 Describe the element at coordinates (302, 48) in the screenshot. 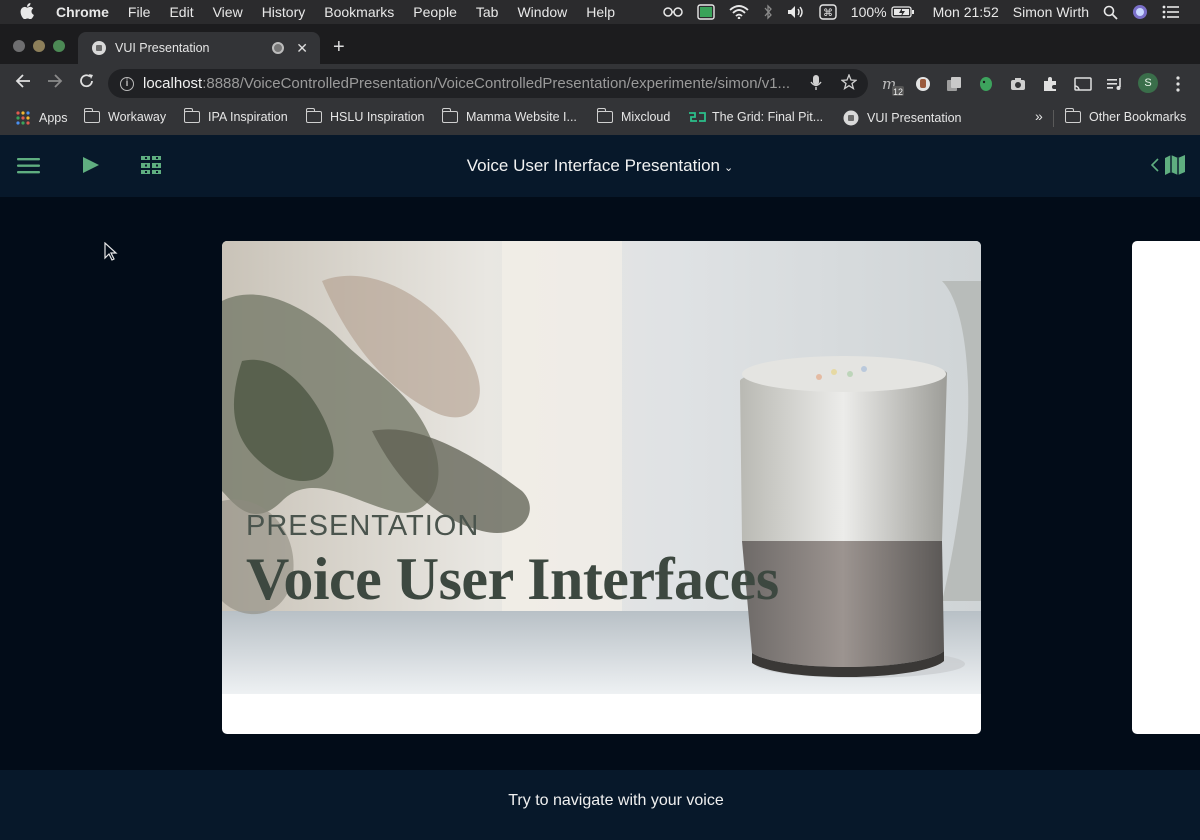

I see `tab-close-button: ✕` at that location.